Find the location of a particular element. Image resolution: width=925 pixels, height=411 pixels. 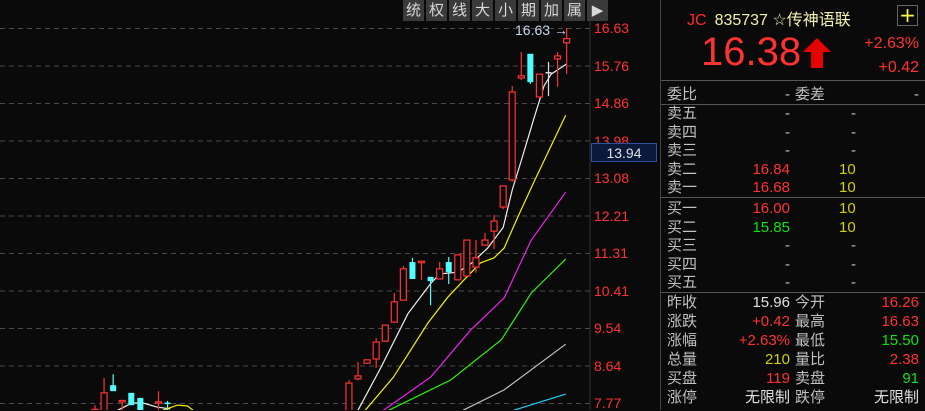

toolbar-button: 统 is located at coordinates (413, 10).